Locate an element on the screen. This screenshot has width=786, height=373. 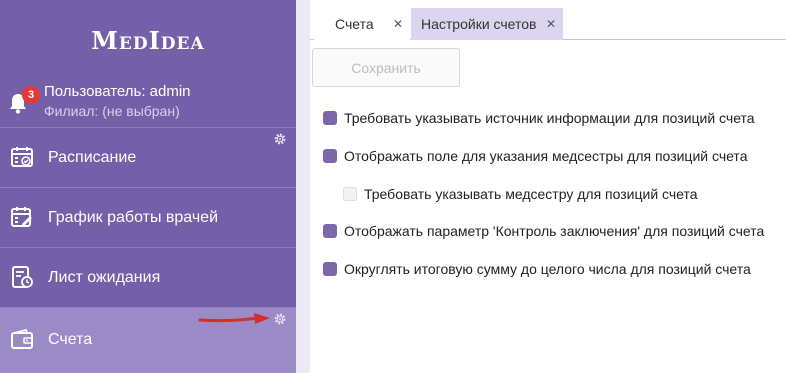
sidebar-divider is located at coordinates (303, 186).